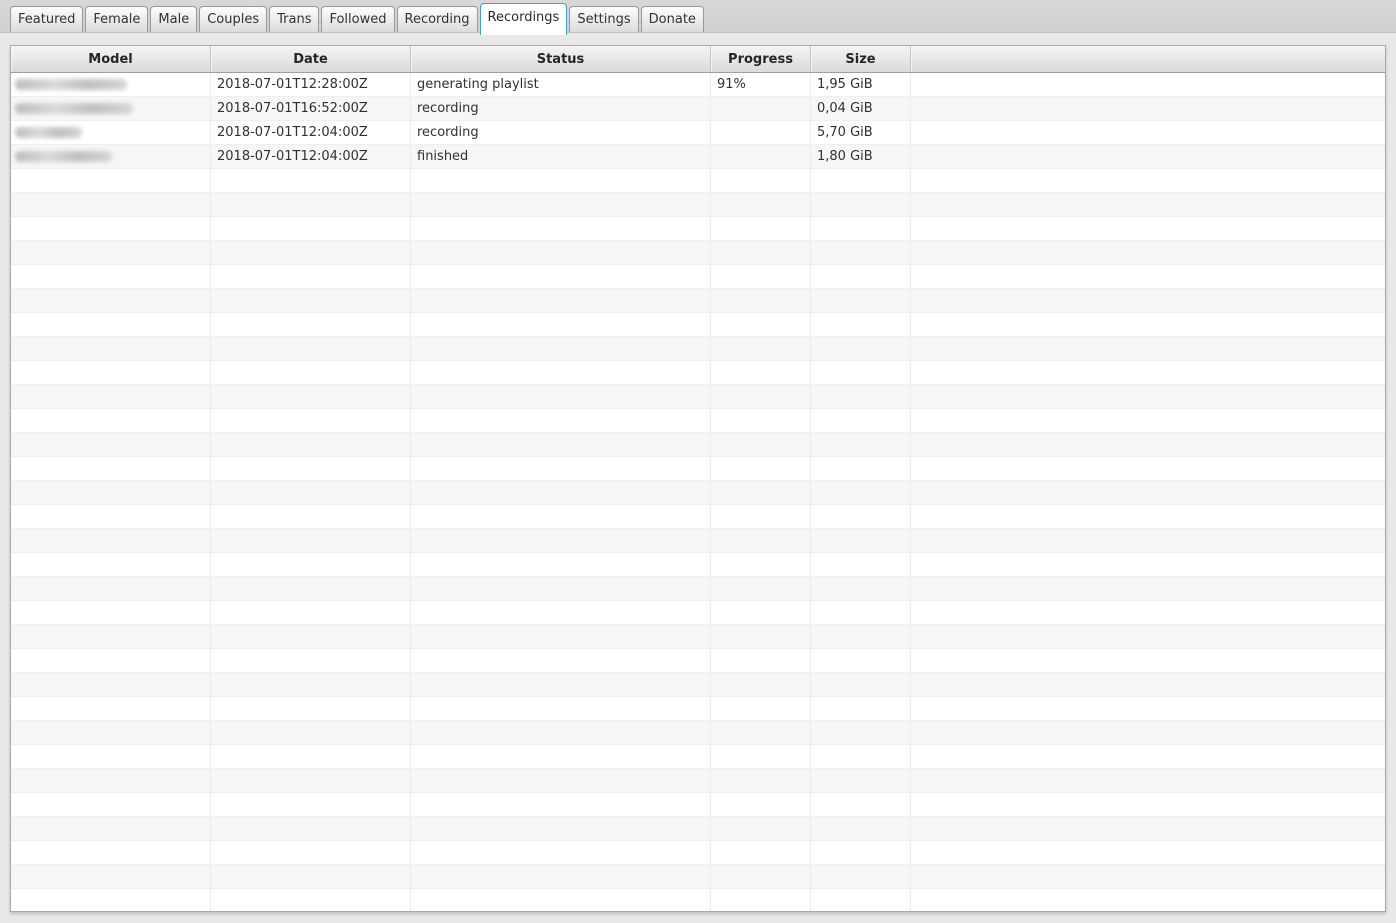 Image resolution: width=1396 pixels, height=923 pixels. I want to click on tab-label: Settings, so click(604, 19).